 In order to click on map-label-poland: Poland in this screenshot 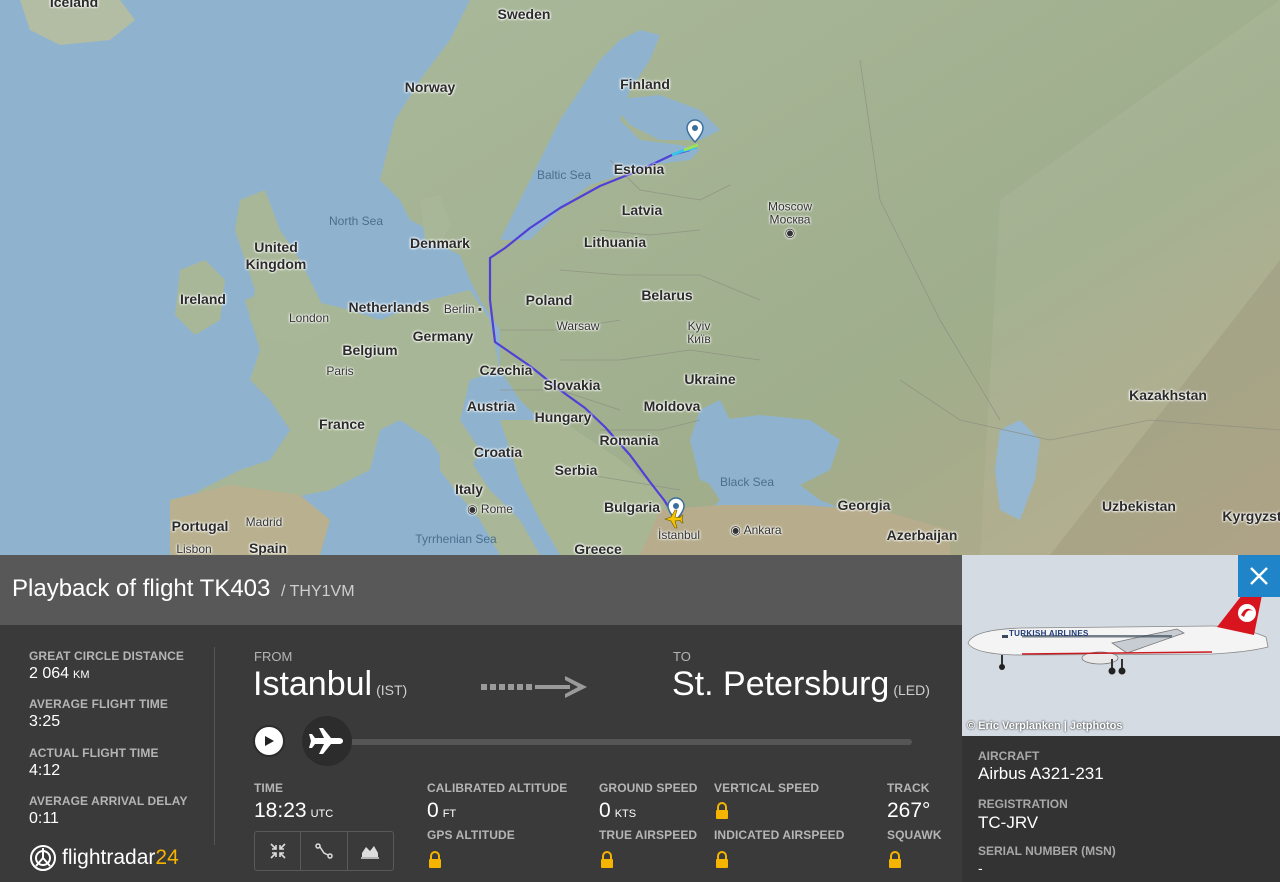, I will do `click(549, 300)`.